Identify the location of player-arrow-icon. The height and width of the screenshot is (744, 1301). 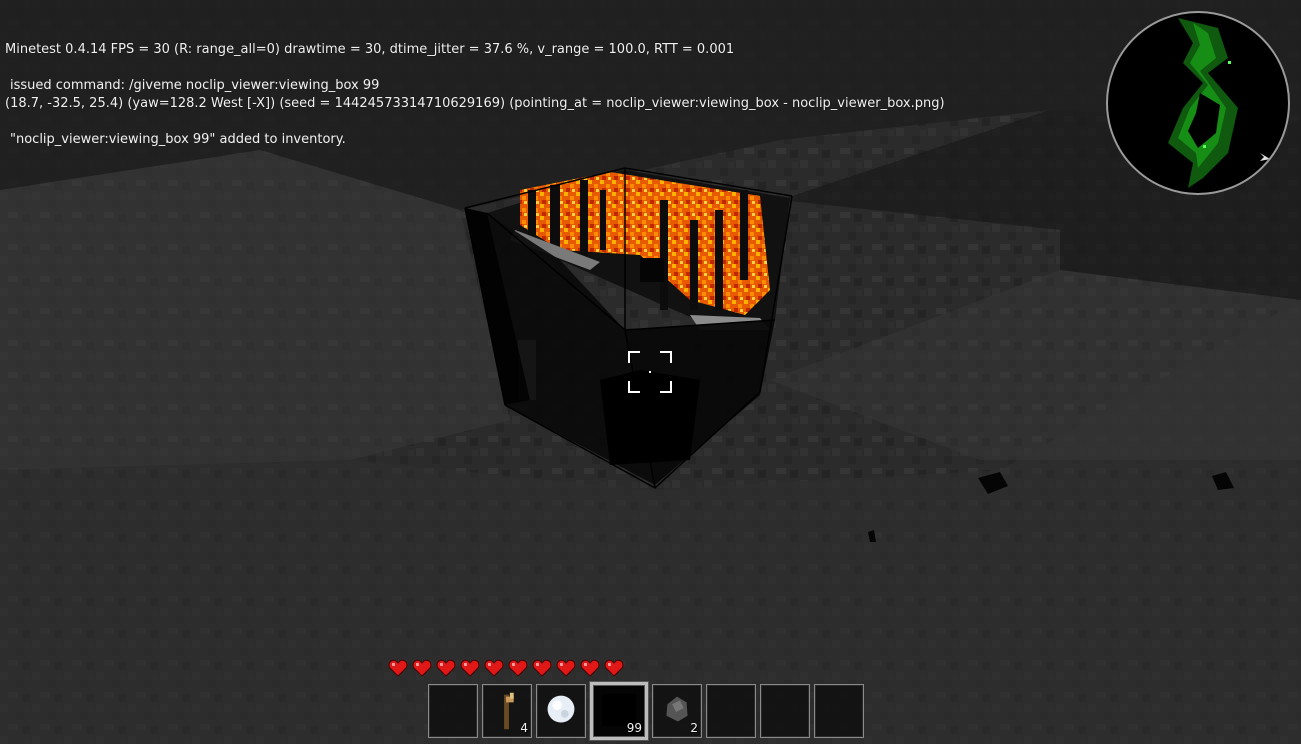
(1265, 157).